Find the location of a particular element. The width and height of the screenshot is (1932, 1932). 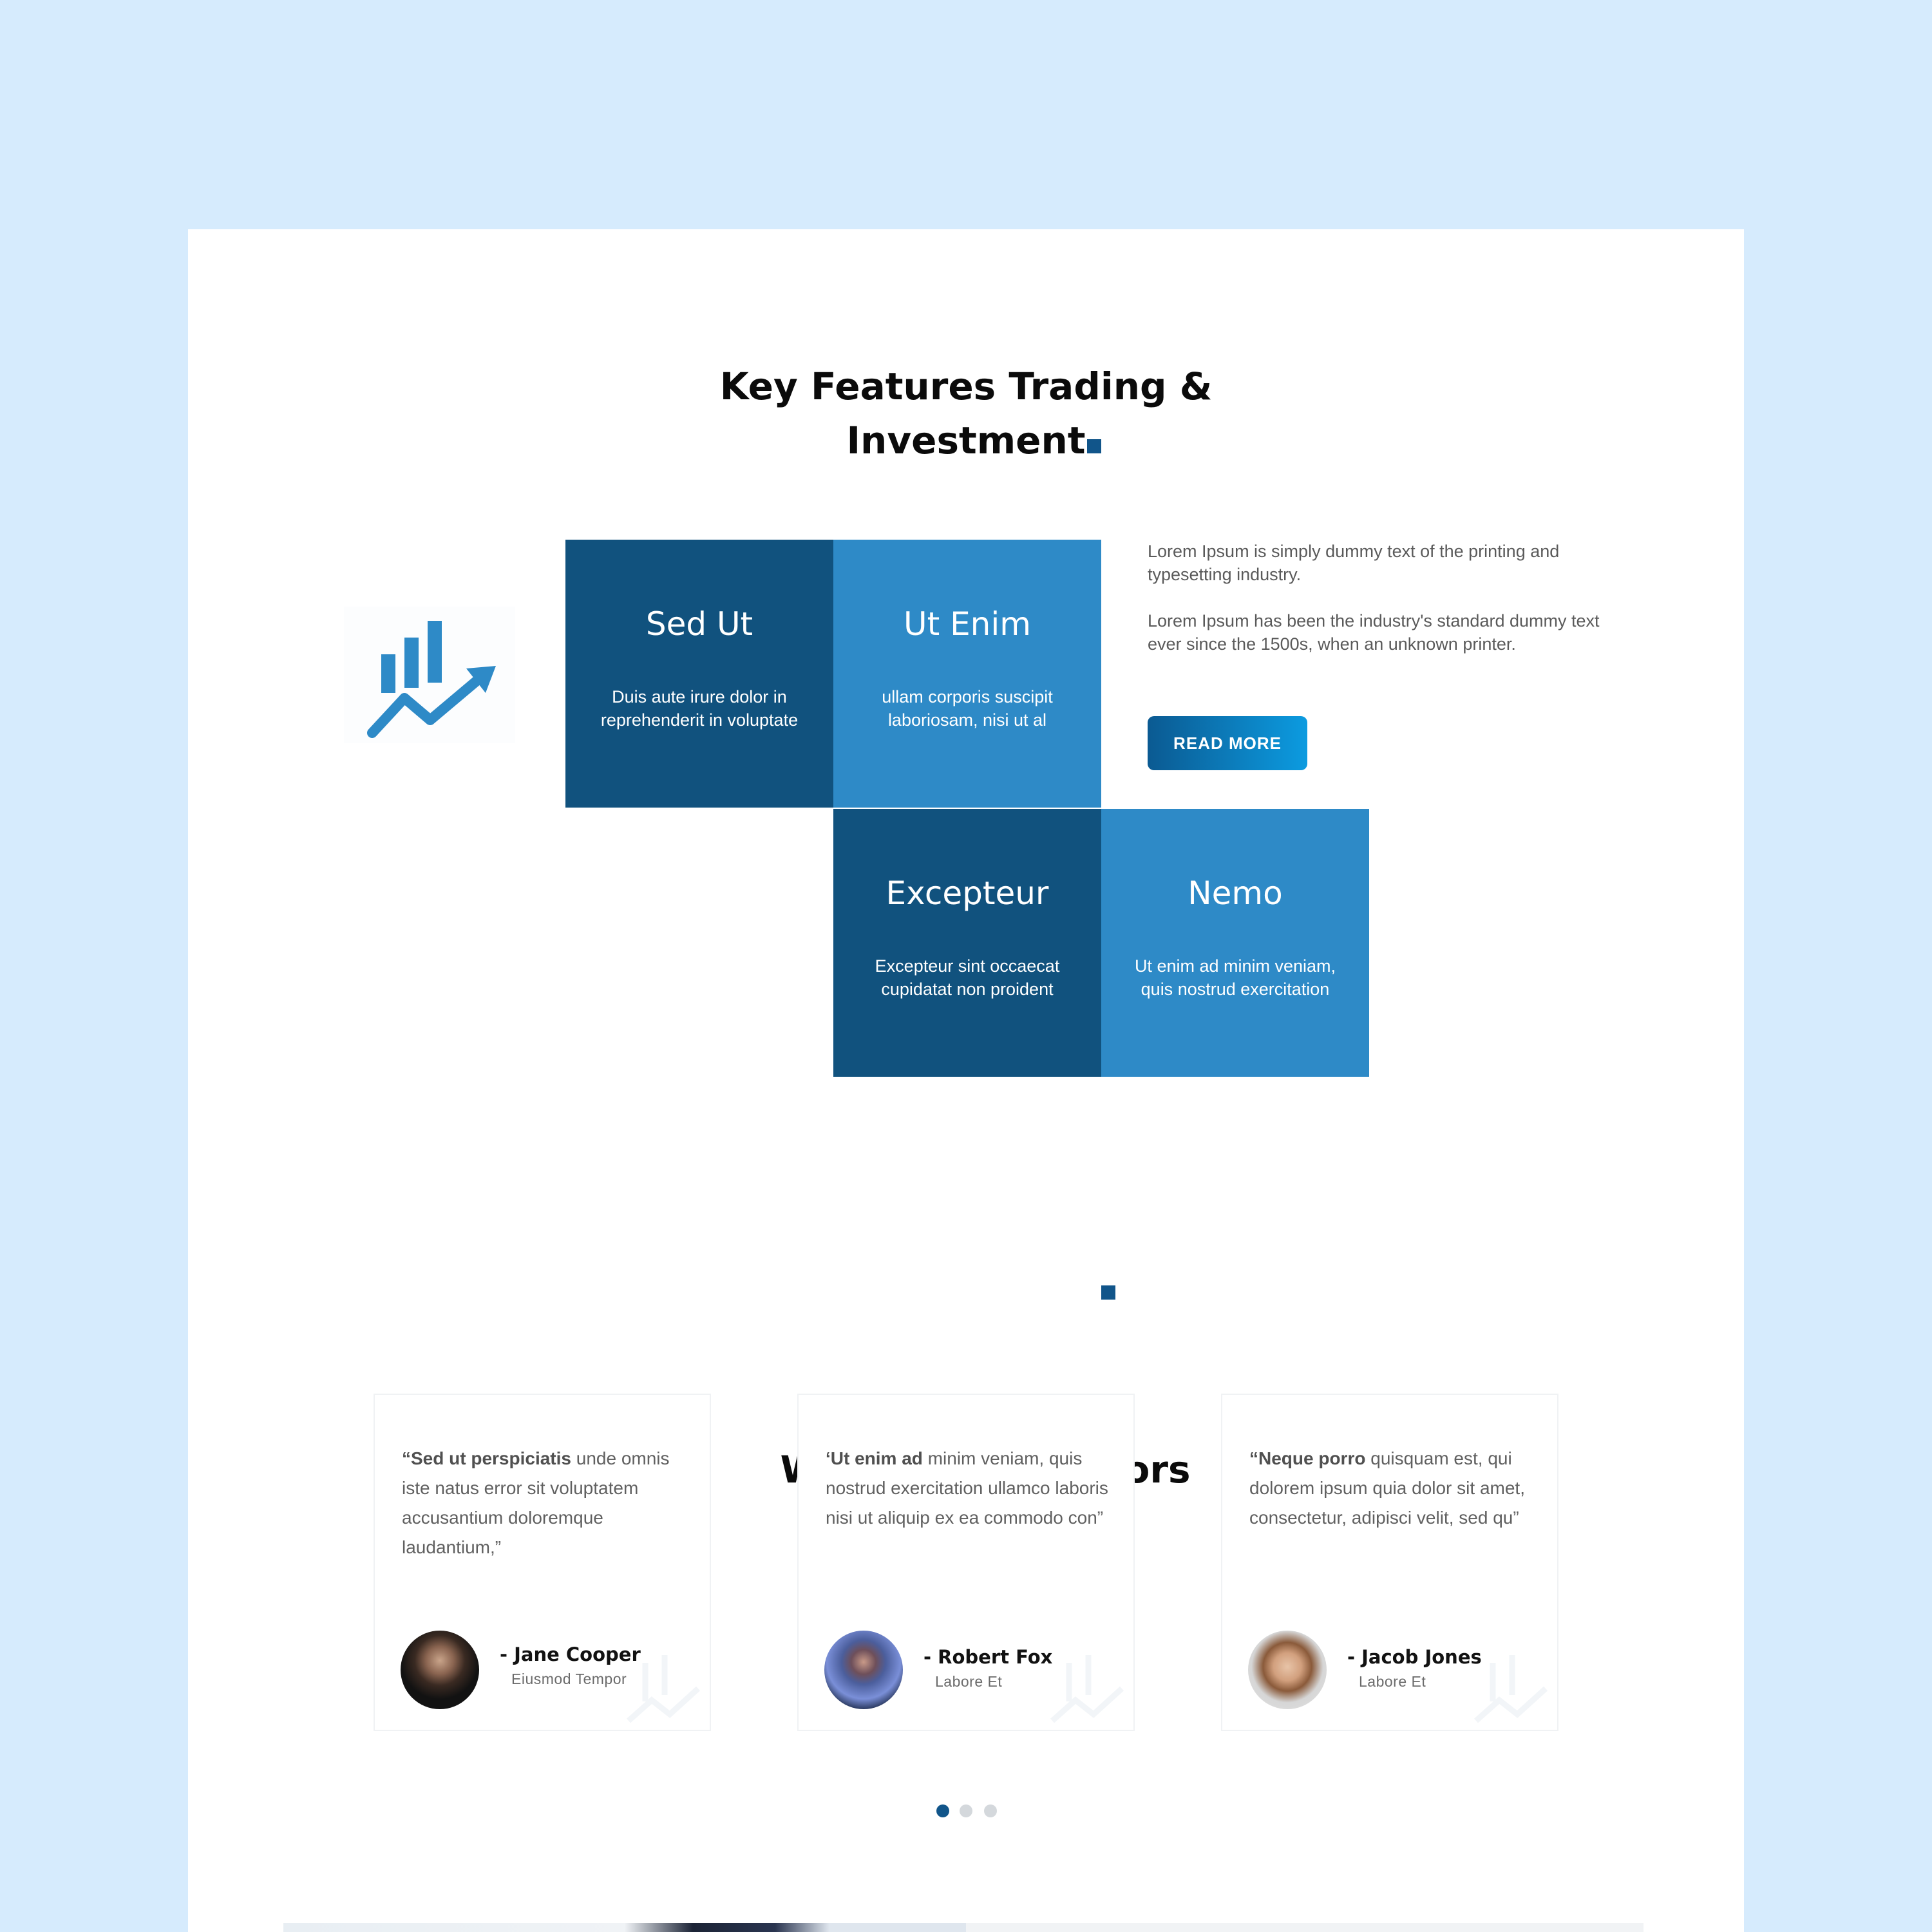

next-section-panel is located at coordinates (1304, 1927).